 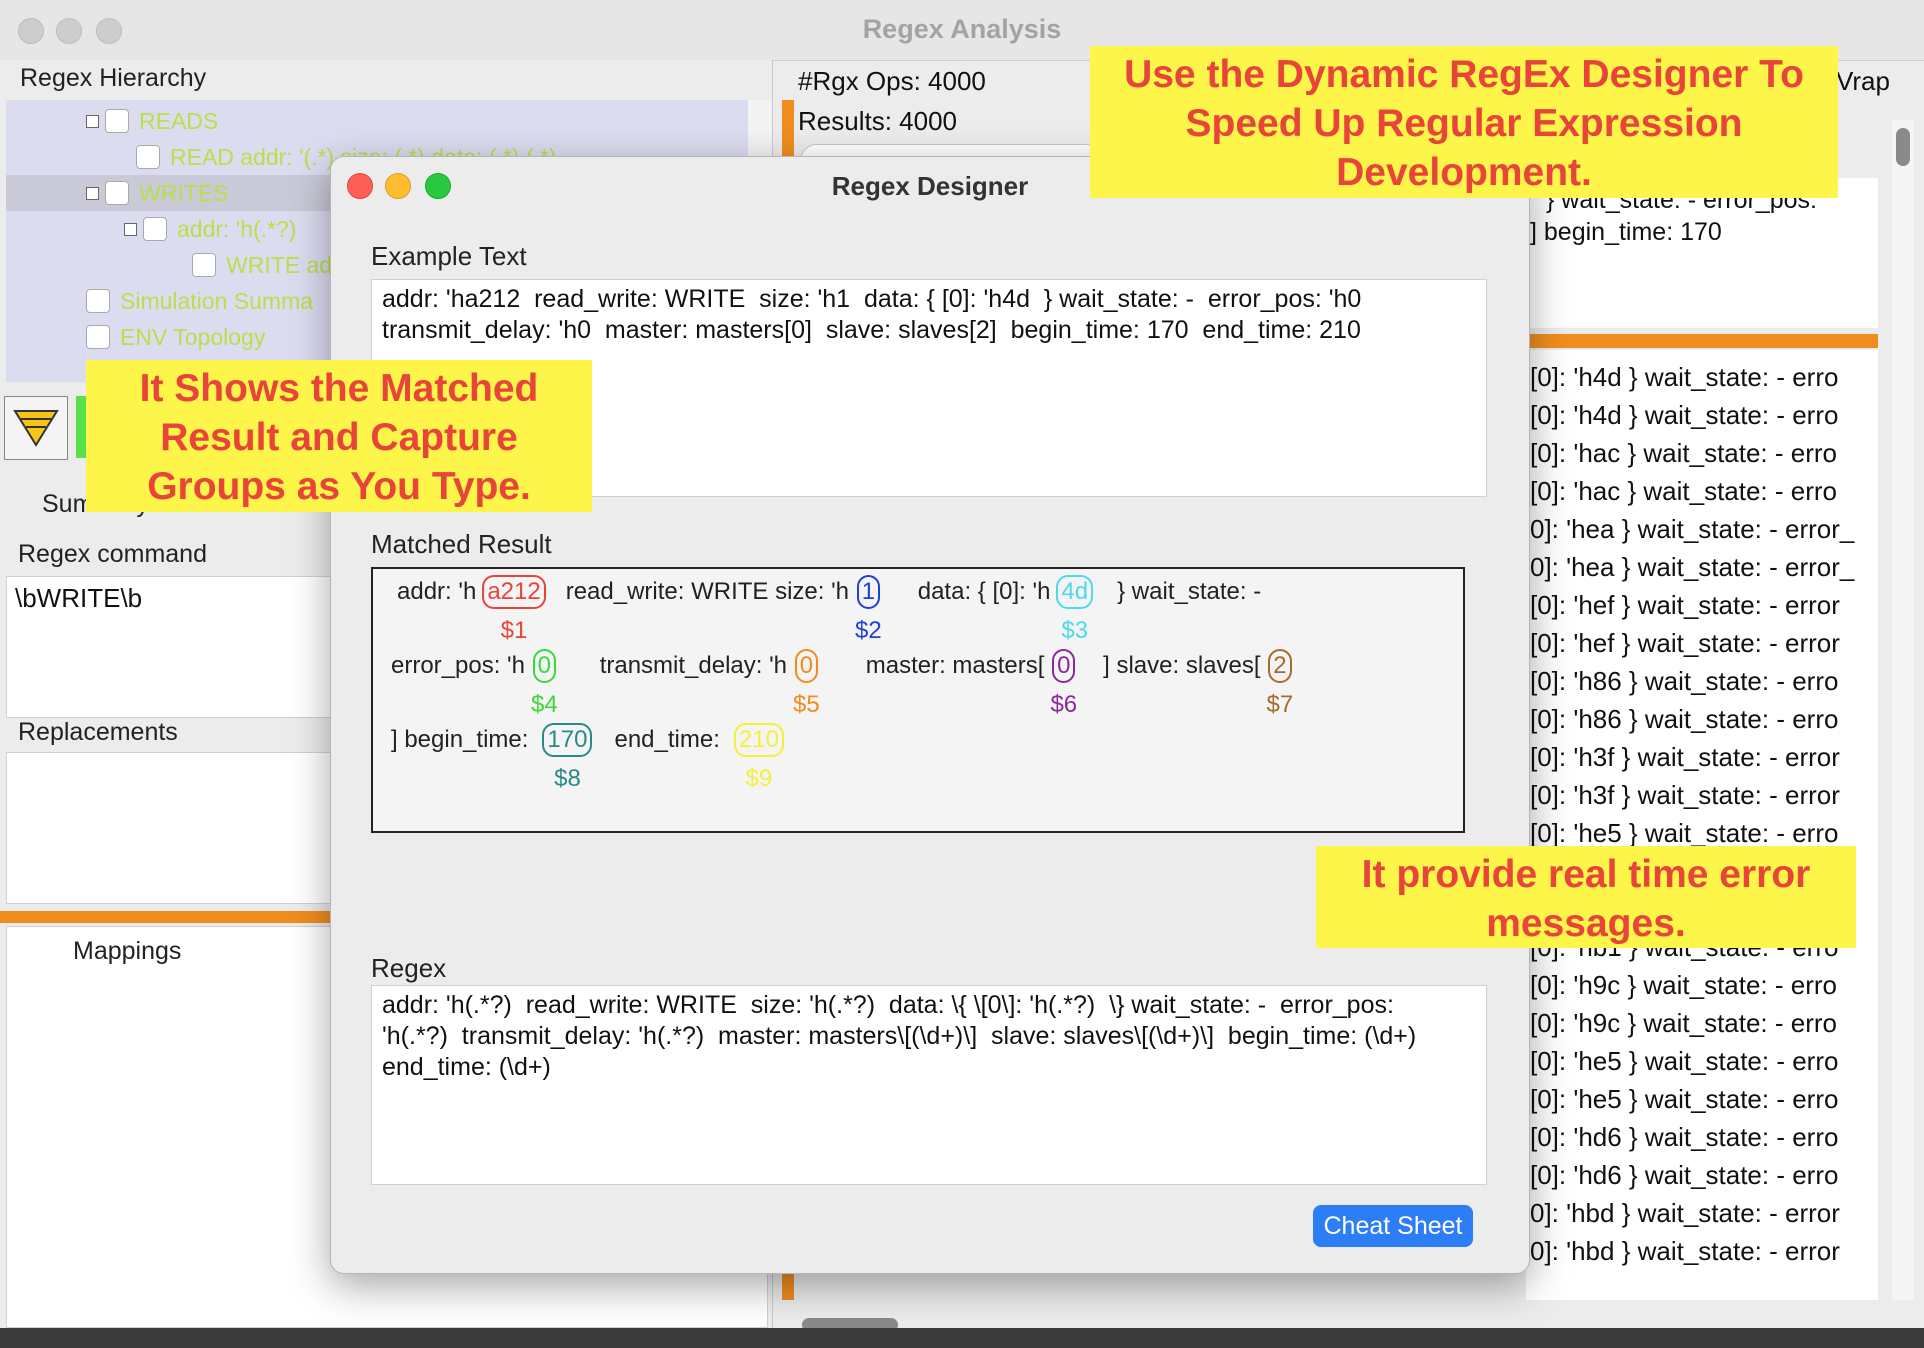 I want to click on scrollbar-thumb, so click(x=1903, y=147).